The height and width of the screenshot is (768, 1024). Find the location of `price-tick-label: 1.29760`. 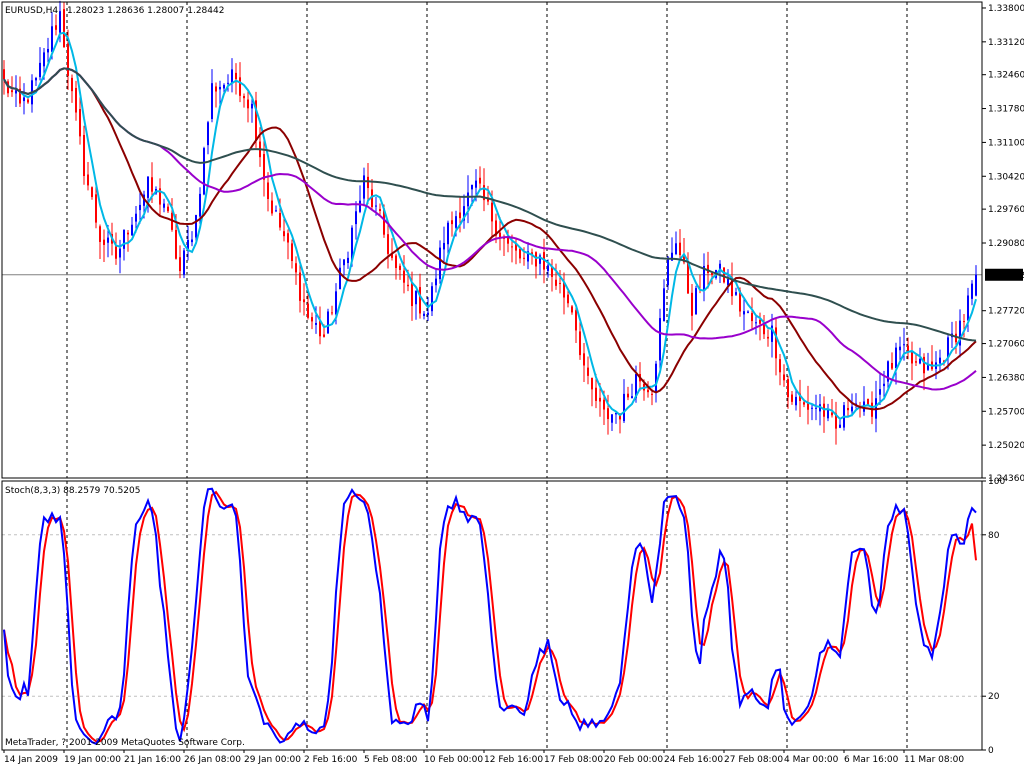

price-tick-label: 1.29760 is located at coordinates (1006, 210).